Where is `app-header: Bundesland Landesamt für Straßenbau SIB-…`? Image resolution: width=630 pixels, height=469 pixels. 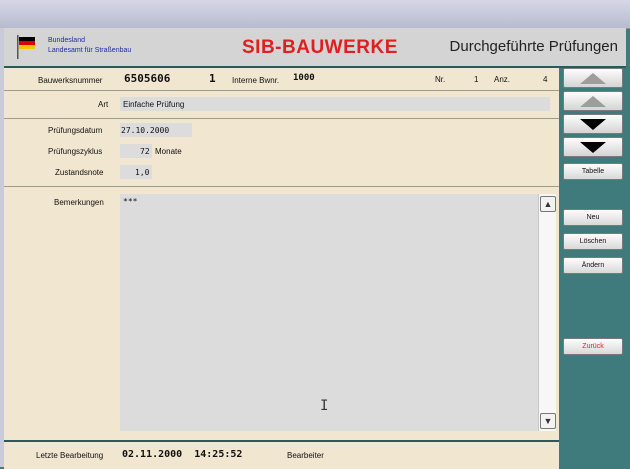 app-header: Bundesland Landesamt für Straßenbau SIB-… is located at coordinates (315, 48).